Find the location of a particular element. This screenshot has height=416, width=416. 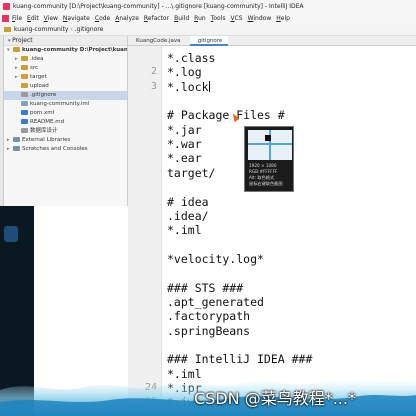

menu-window: Window is located at coordinates (260, 18).